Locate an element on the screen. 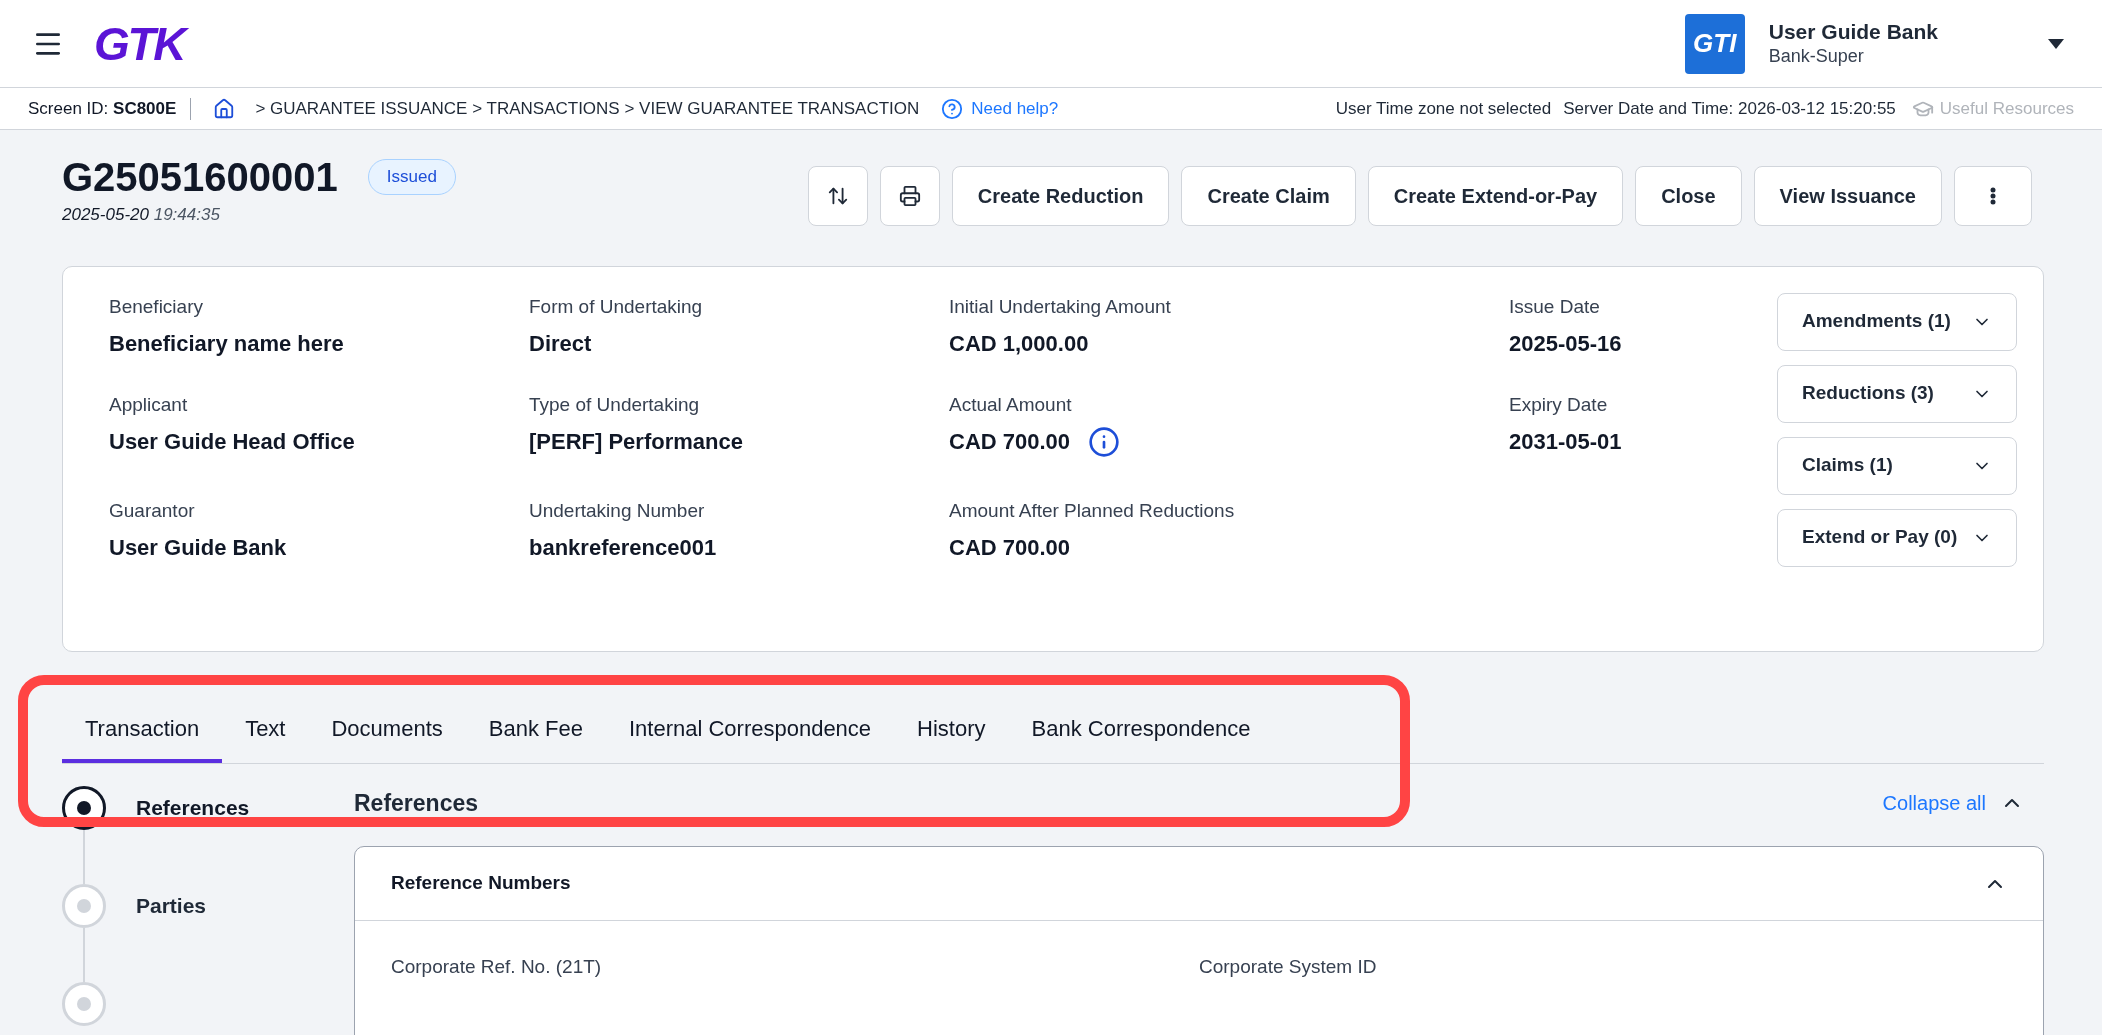  print-button is located at coordinates (909, 196).